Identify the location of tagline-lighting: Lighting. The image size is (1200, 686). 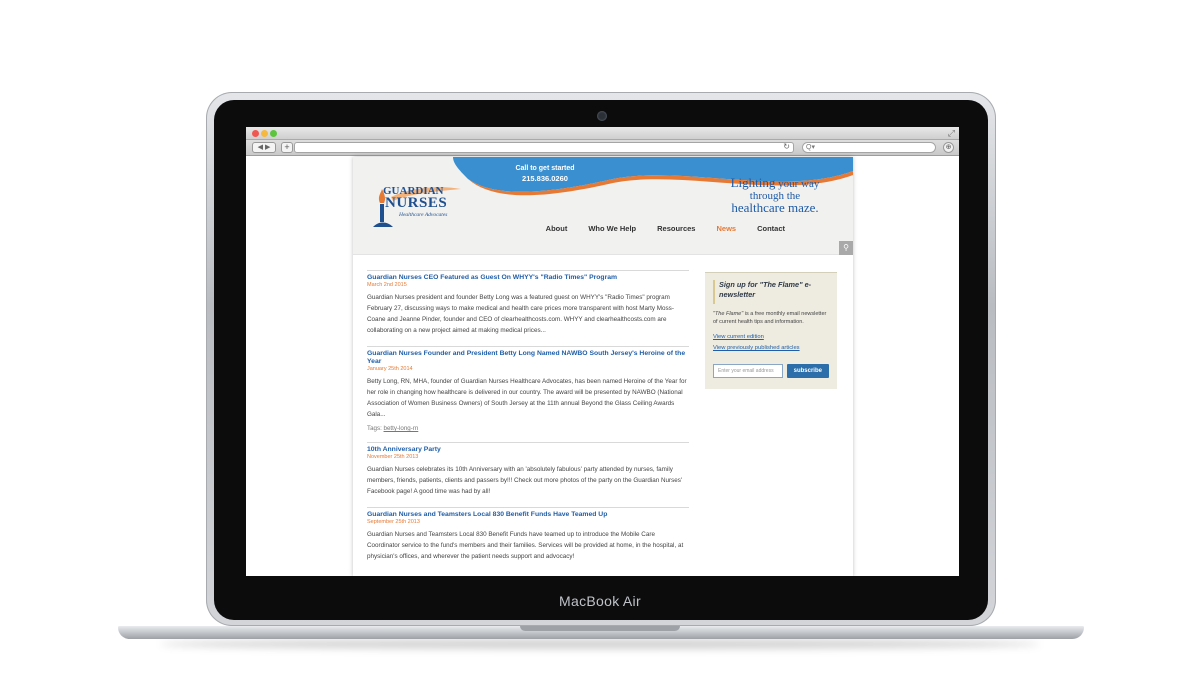
(753, 182).